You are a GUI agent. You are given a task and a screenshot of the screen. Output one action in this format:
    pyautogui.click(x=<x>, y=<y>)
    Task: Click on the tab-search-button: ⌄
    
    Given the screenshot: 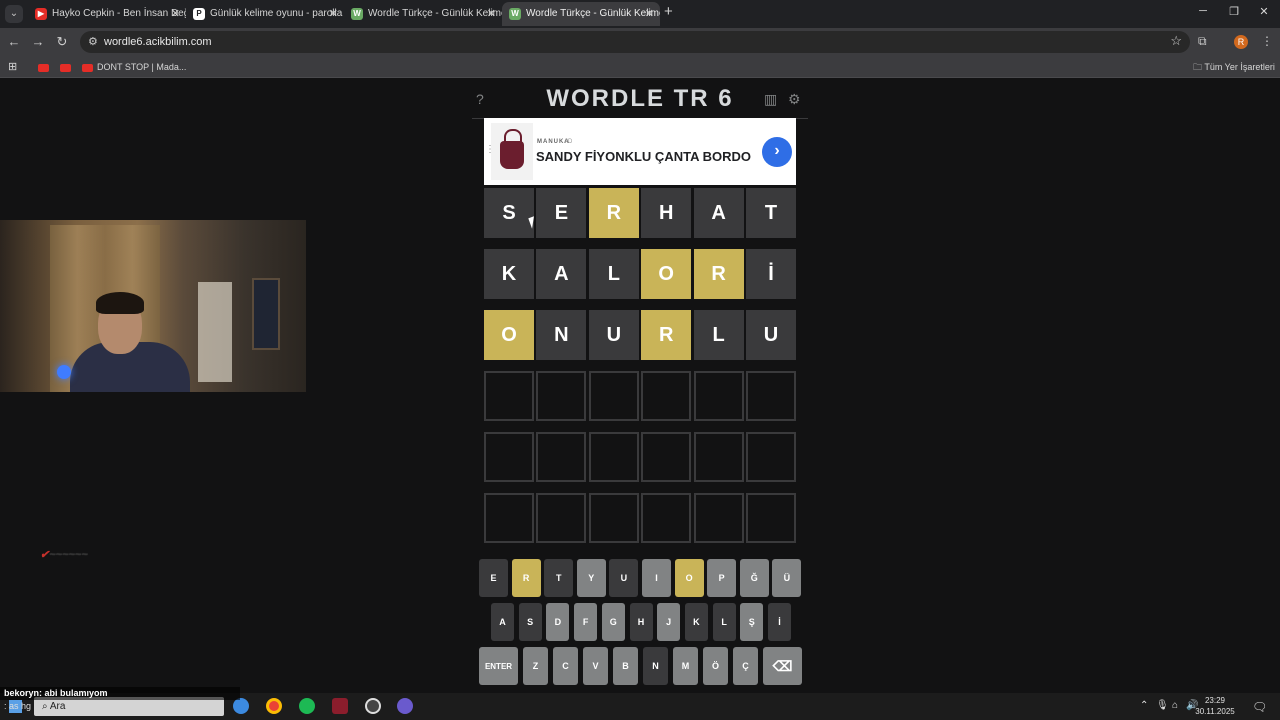 What is the action you would take?
    pyautogui.click(x=14, y=14)
    